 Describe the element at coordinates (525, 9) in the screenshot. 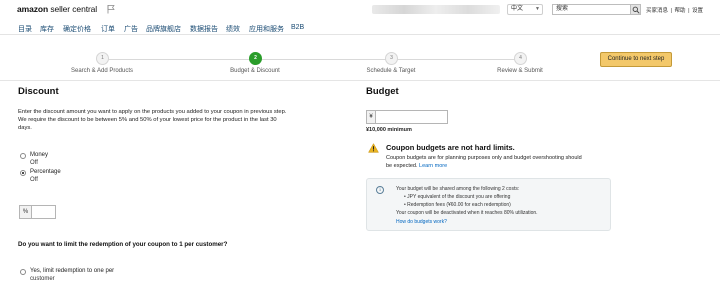

I see `language-select: 中文 ▼` at that location.